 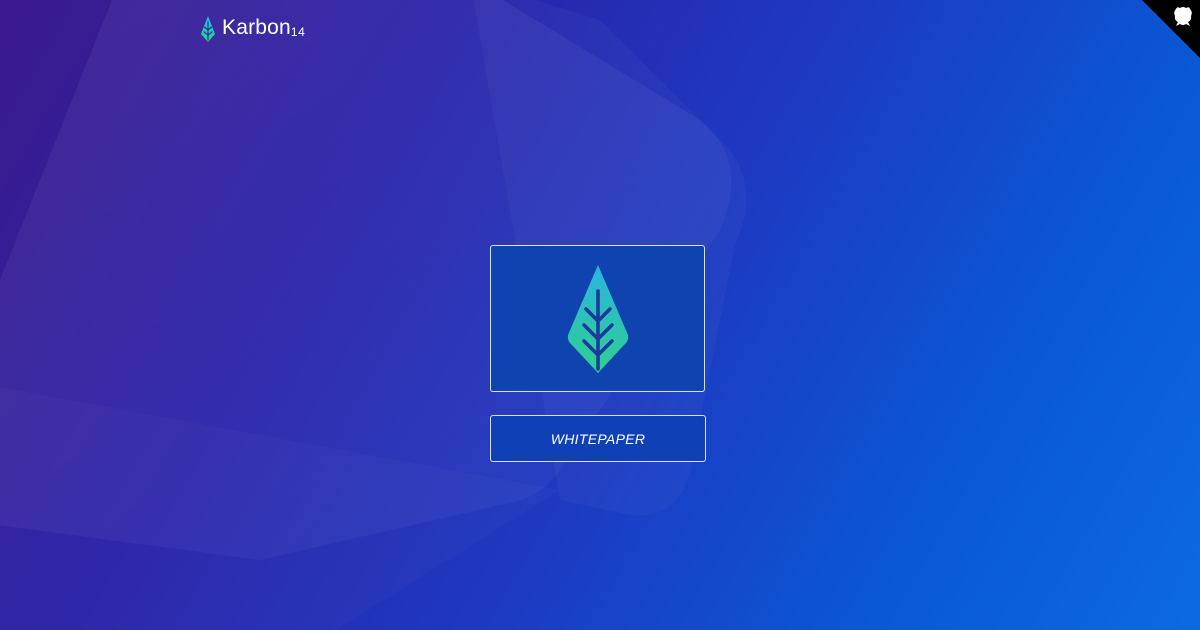 I want to click on brand-suffix: 14, so click(x=298, y=32).